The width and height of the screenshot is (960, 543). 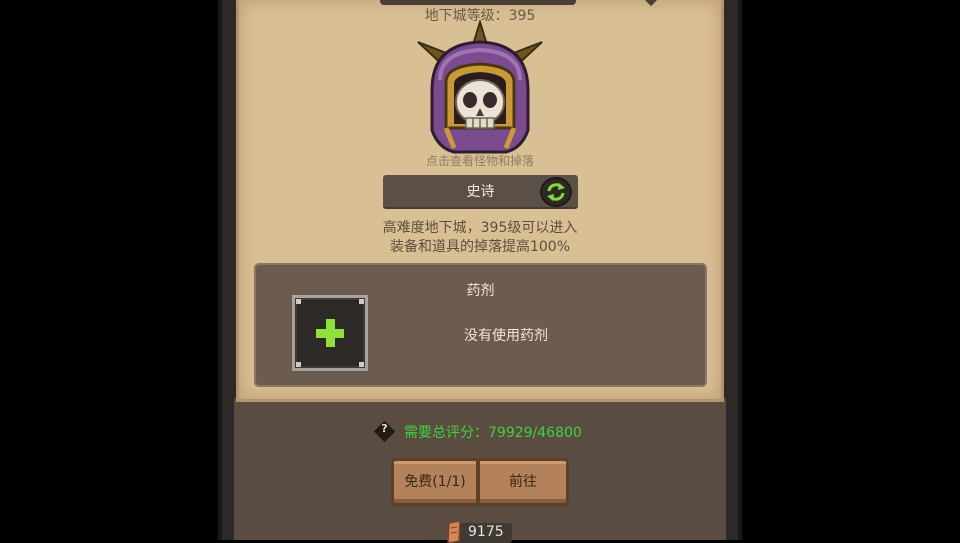 I want to click on add-potion-button, so click(x=330, y=333).